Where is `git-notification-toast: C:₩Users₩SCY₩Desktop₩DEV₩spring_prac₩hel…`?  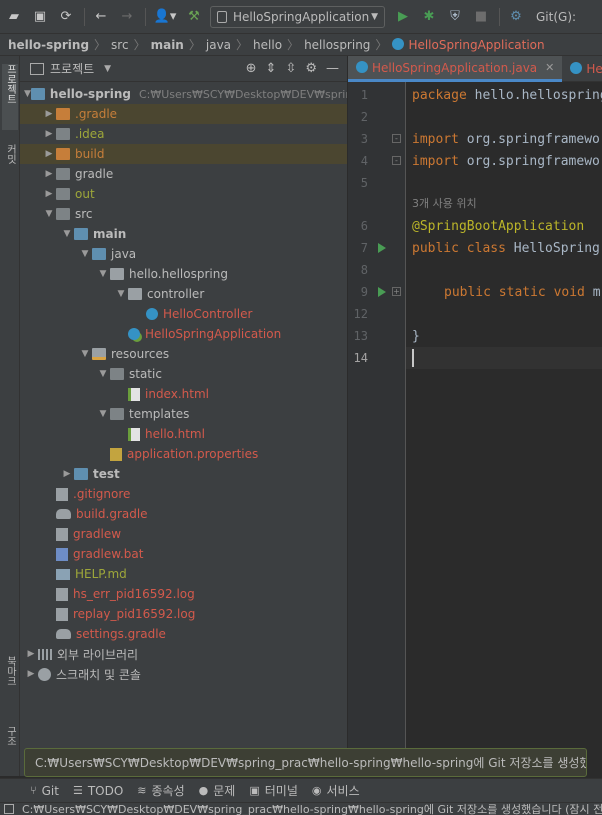 git-notification-toast: C:₩Users₩SCY₩Desktop₩DEV₩spring_prac₩hel… is located at coordinates (305, 762).